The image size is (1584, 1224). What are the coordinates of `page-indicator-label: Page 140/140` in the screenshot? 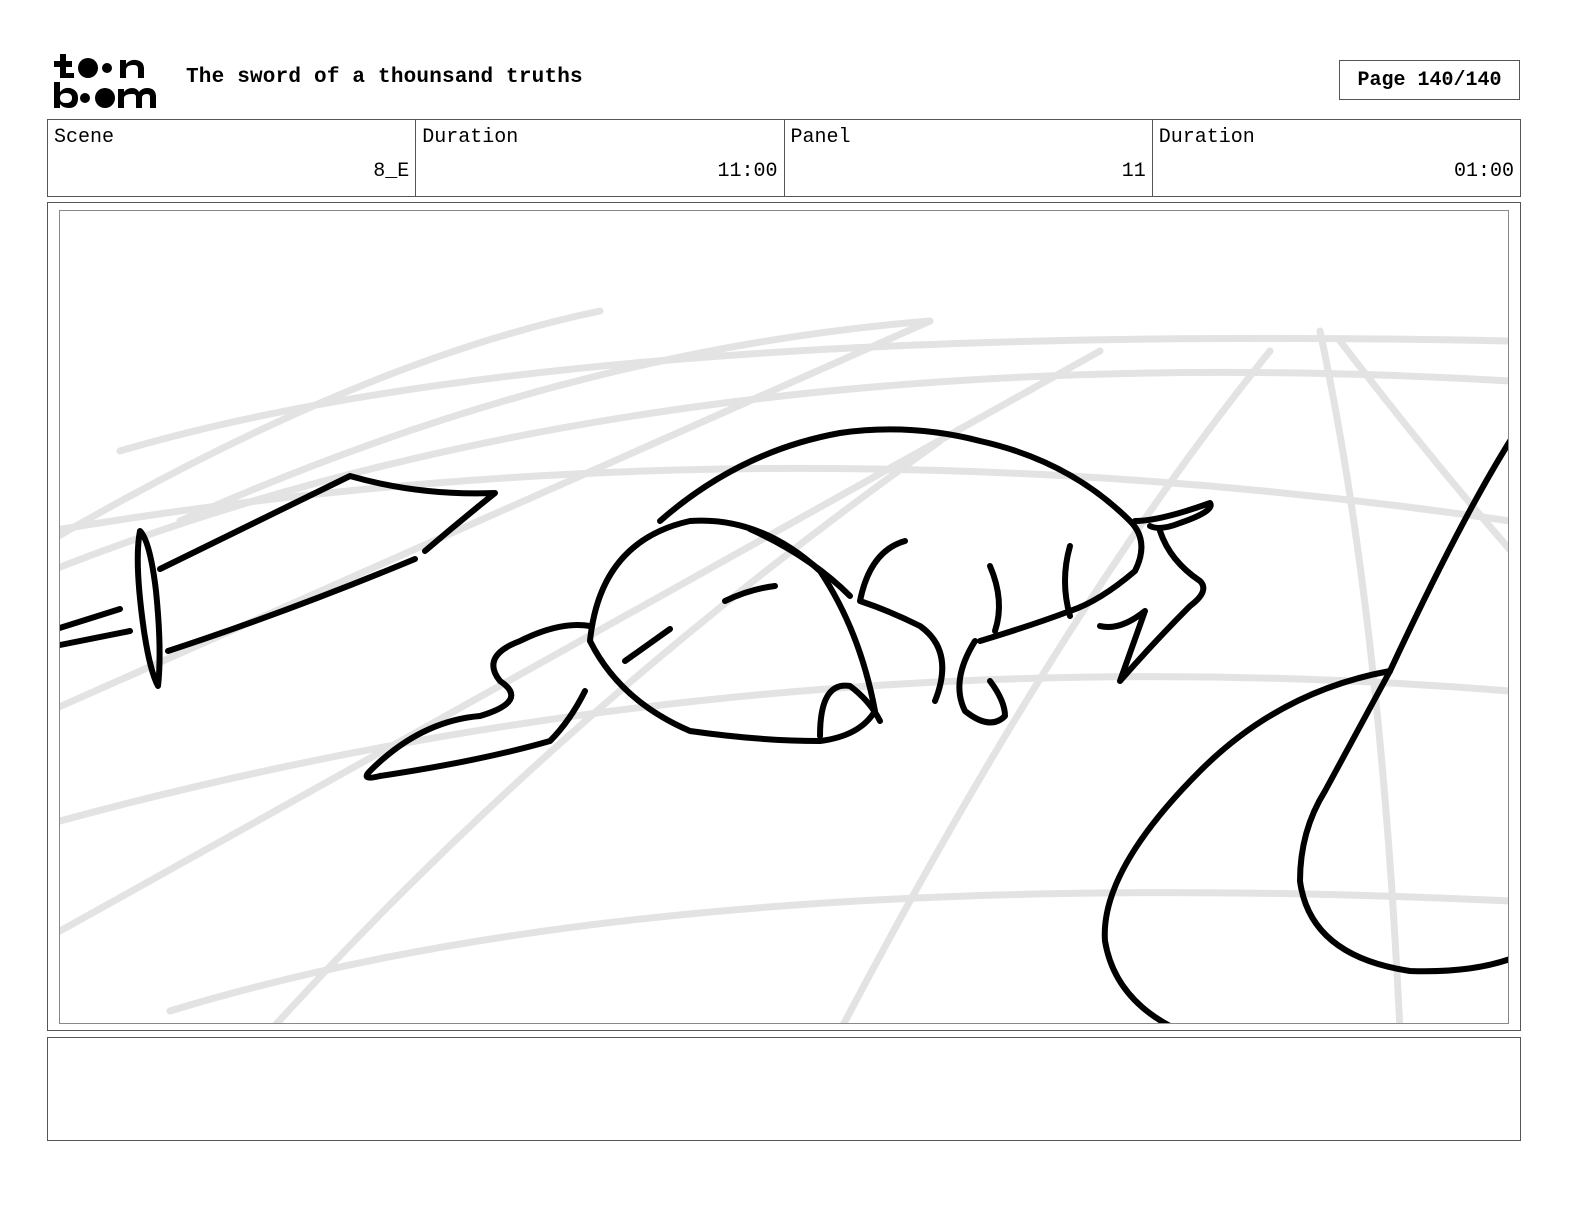 It's located at (1429, 80).